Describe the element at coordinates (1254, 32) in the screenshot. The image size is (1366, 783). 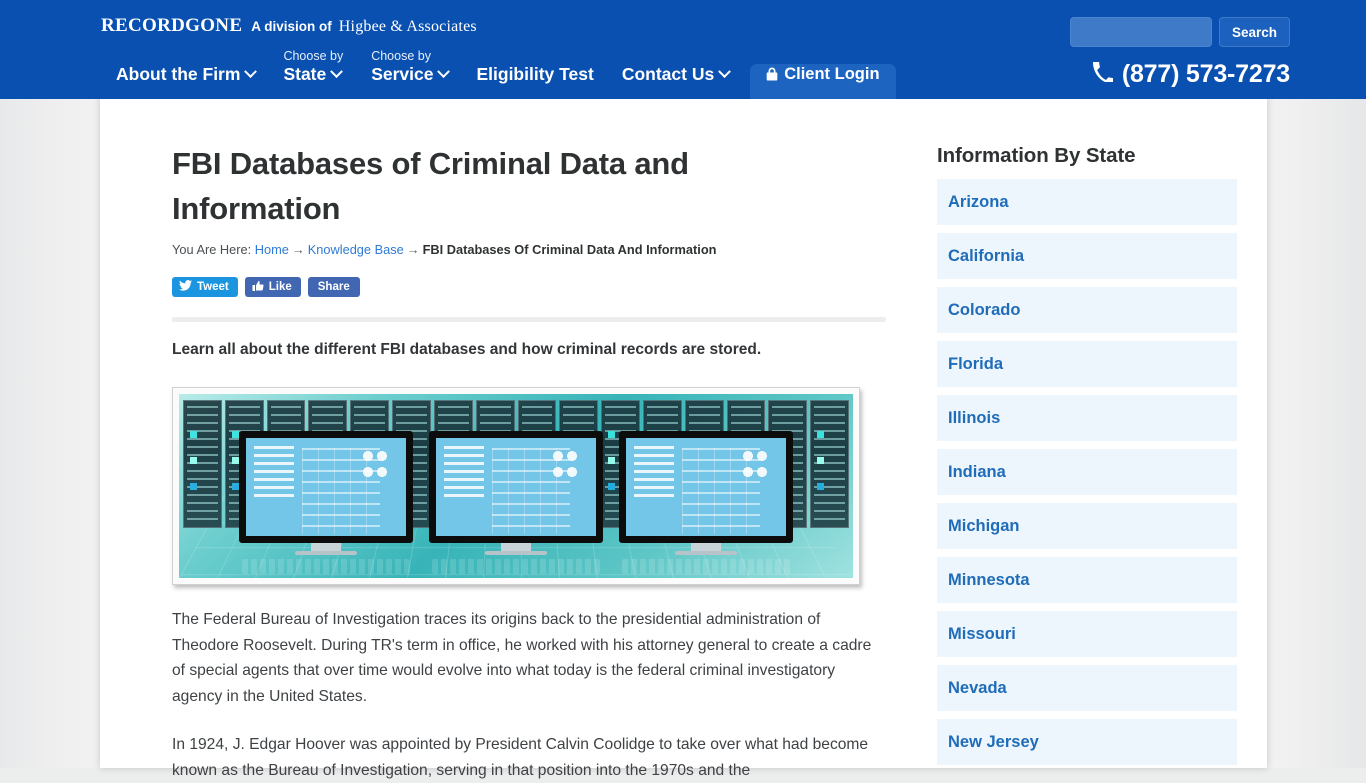
I see `search-button: Search` at that location.